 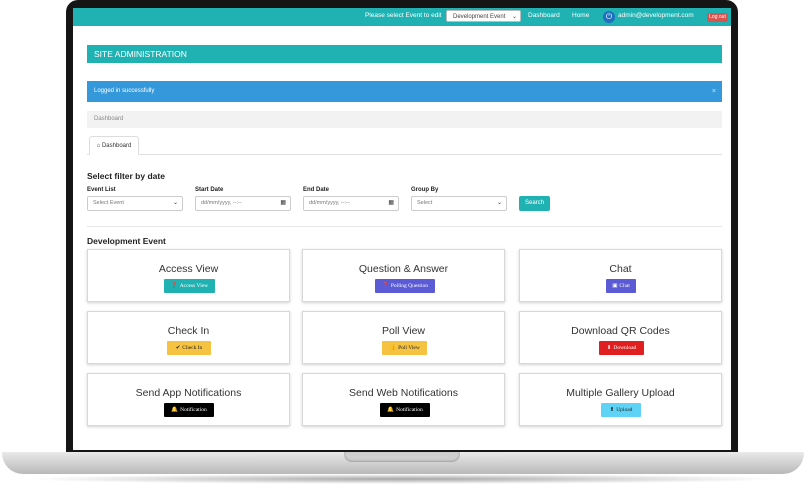 What do you see at coordinates (403, 337) in the screenshot?
I see `card-poll-view: Poll View 👍 Poll View` at bounding box center [403, 337].